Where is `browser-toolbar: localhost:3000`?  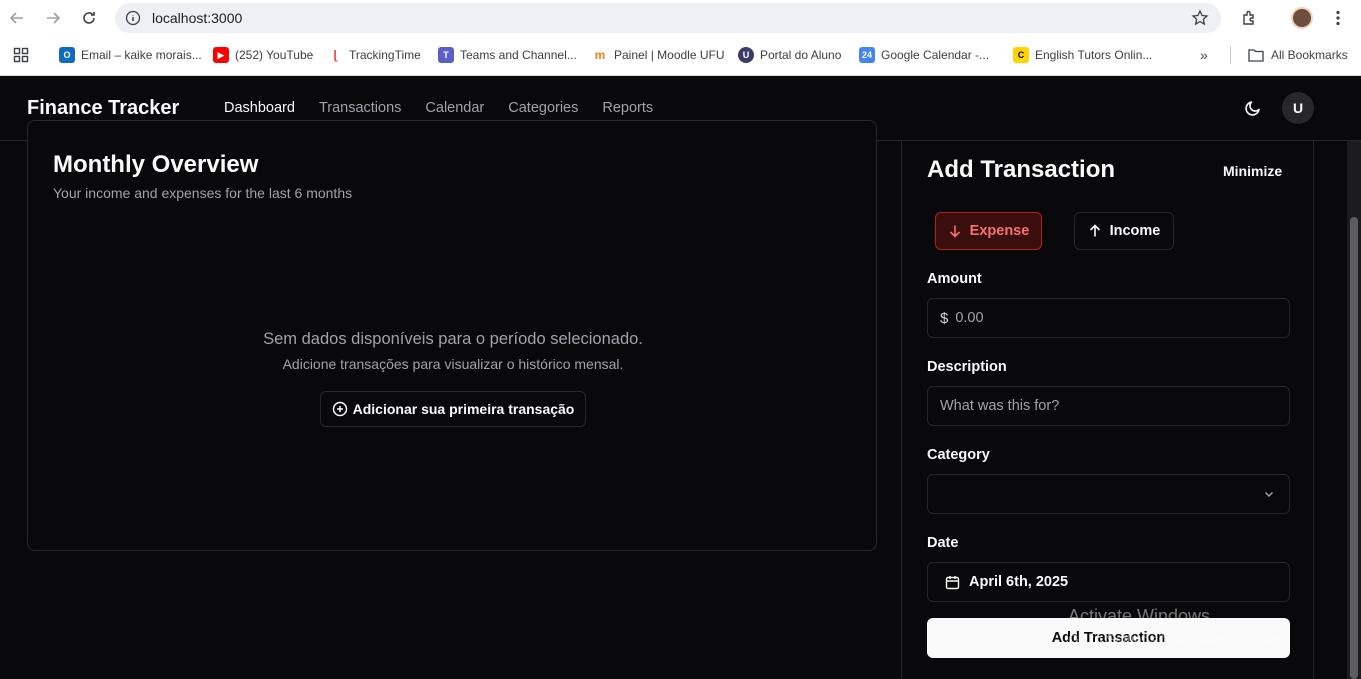 browser-toolbar: localhost:3000 is located at coordinates (680, 18).